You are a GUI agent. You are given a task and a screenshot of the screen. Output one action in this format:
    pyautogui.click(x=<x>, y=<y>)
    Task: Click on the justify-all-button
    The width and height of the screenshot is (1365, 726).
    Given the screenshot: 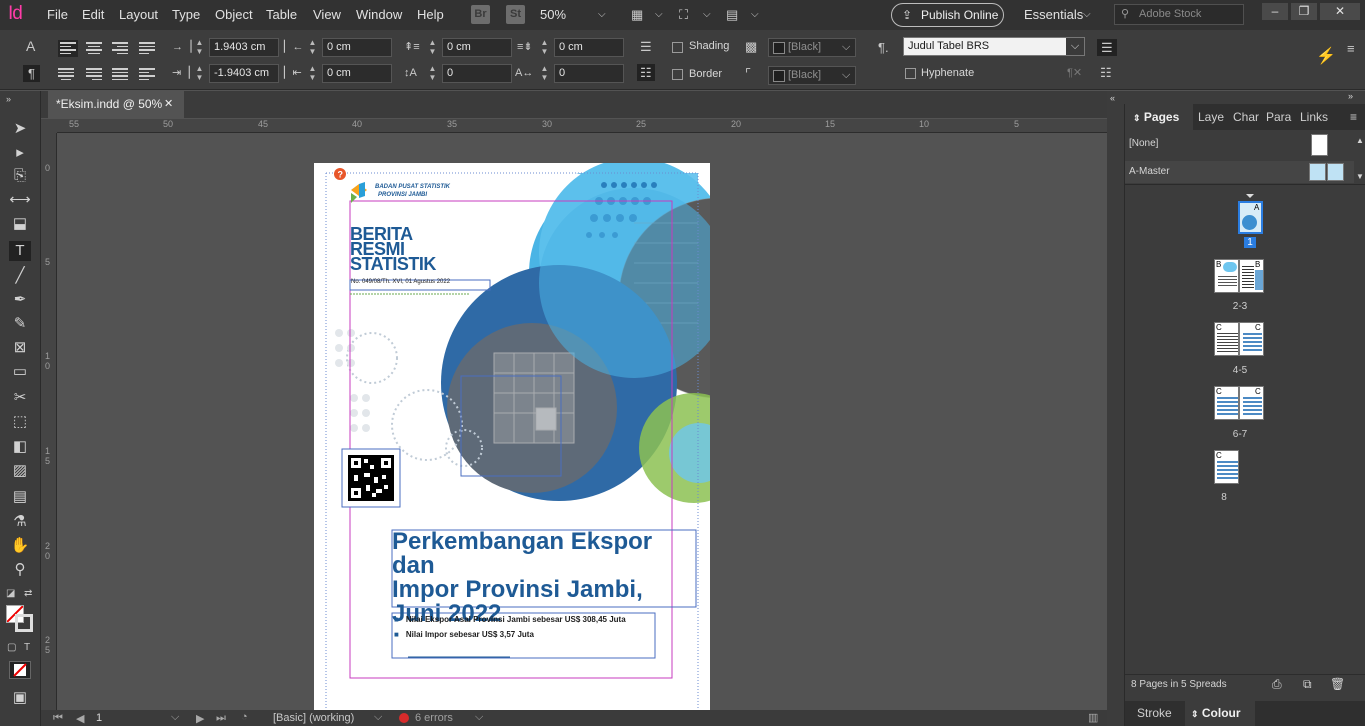 What is the action you would take?
    pyautogui.click(x=120, y=74)
    